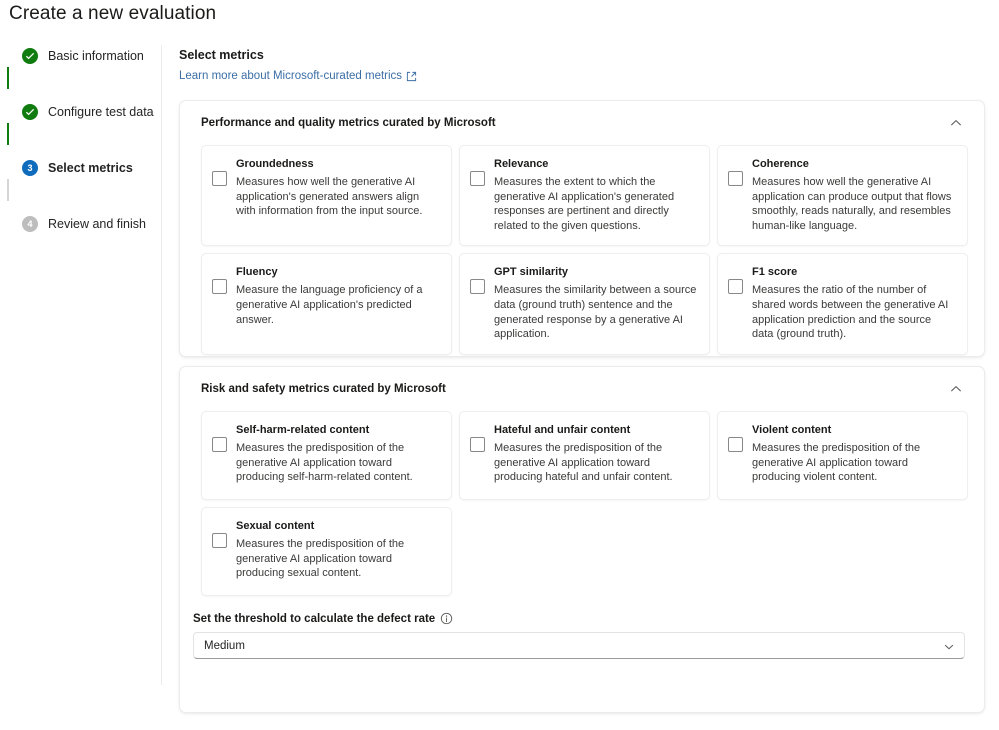 This screenshot has height=730, width=999. I want to click on metric-name: Sexual content, so click(275, 526).